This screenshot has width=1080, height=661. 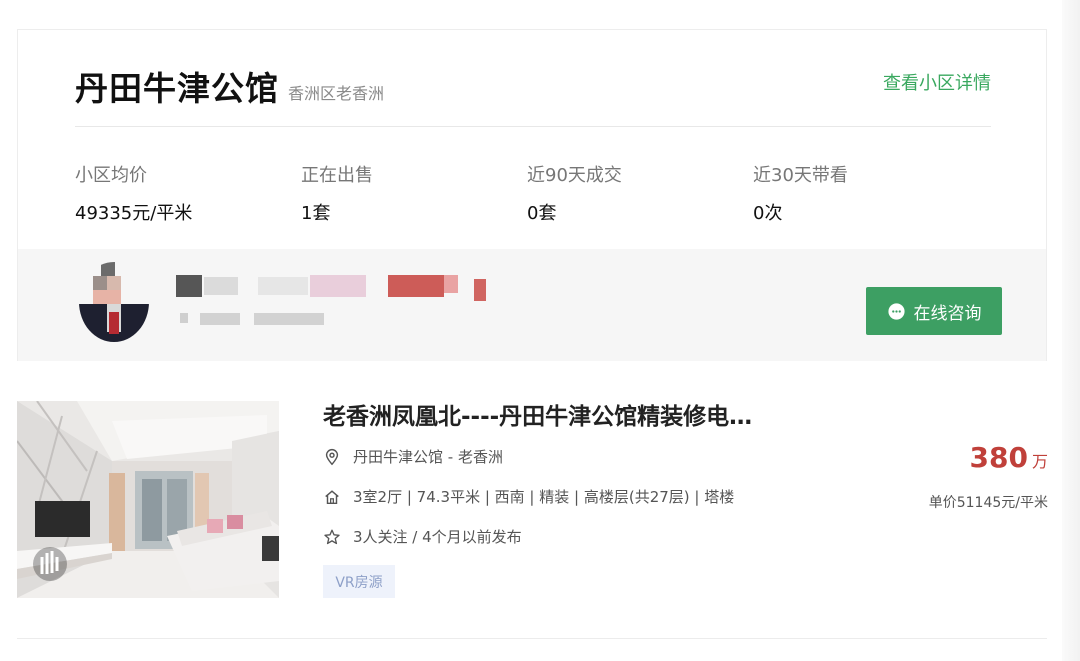 I want to click on stat-avg-price: 小区均价 49335元/平米, so click(x=188, y=193).